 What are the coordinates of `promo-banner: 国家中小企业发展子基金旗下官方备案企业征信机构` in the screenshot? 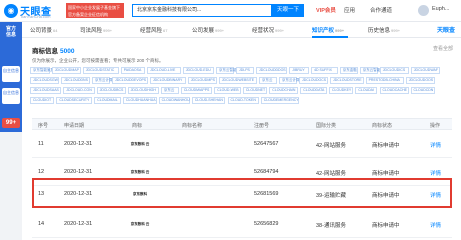 It's located at (95, 10).